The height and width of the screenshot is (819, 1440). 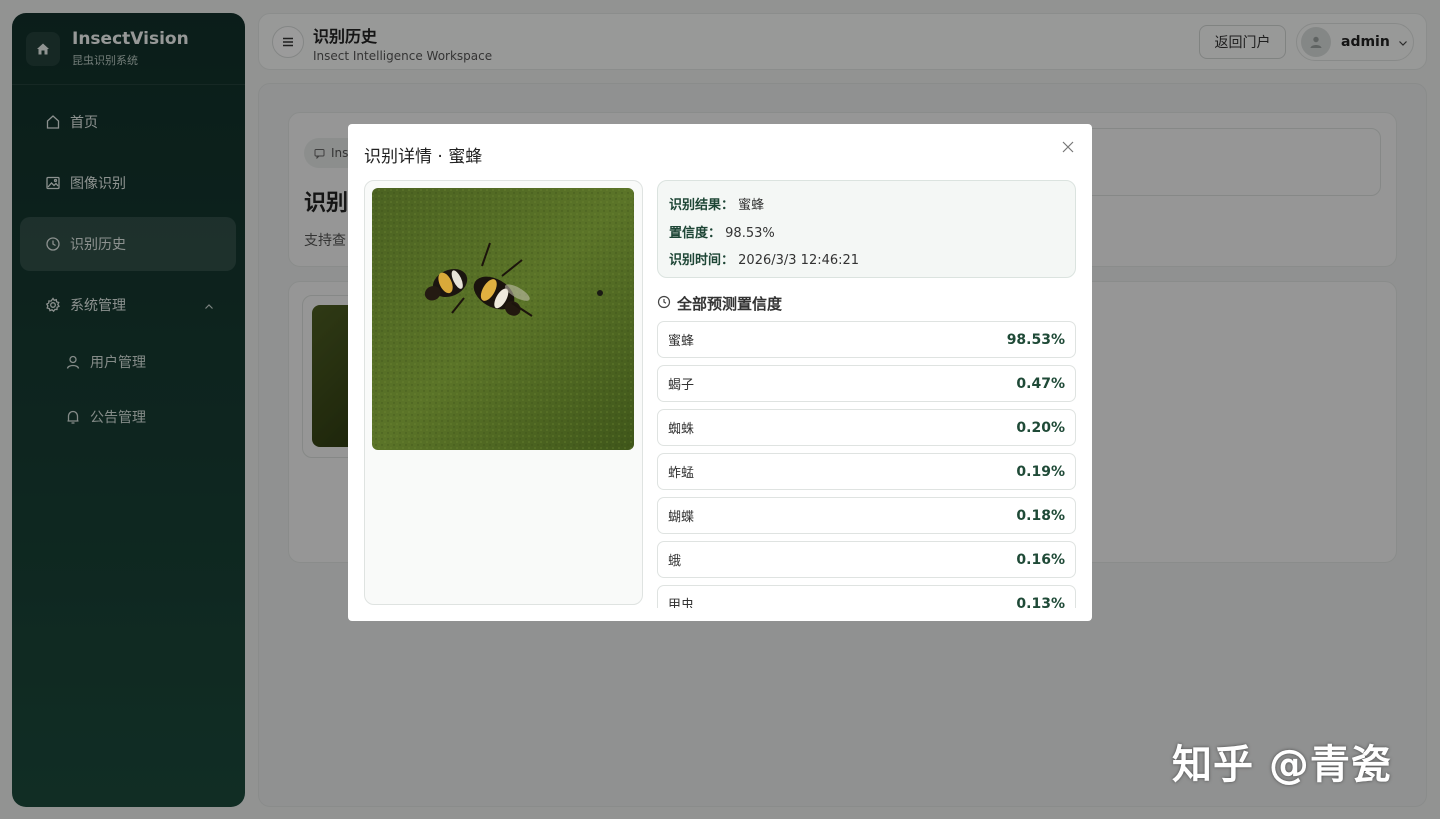 I want to click on result-line: 识别结果： 蜜蜂, so click(x=717, y=205).